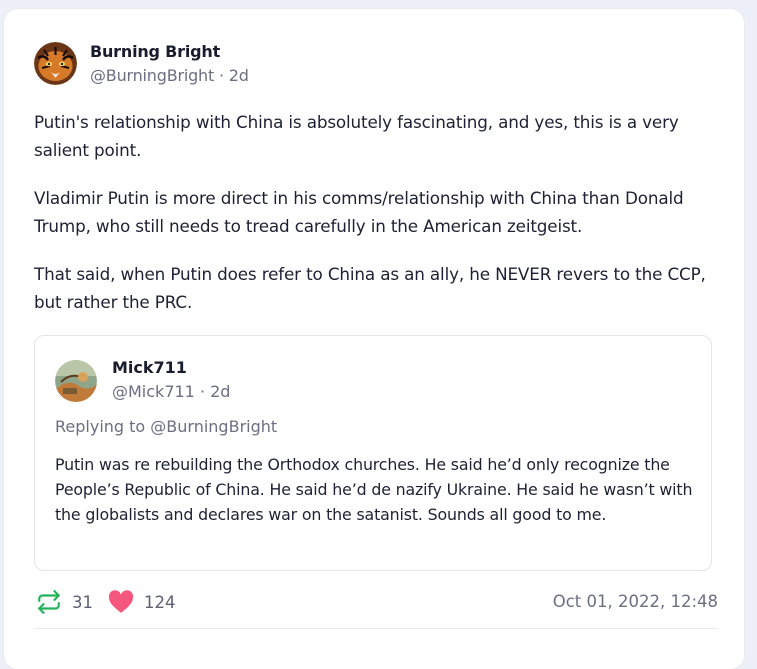  I want to click on author-avatar, so click(55, 63).